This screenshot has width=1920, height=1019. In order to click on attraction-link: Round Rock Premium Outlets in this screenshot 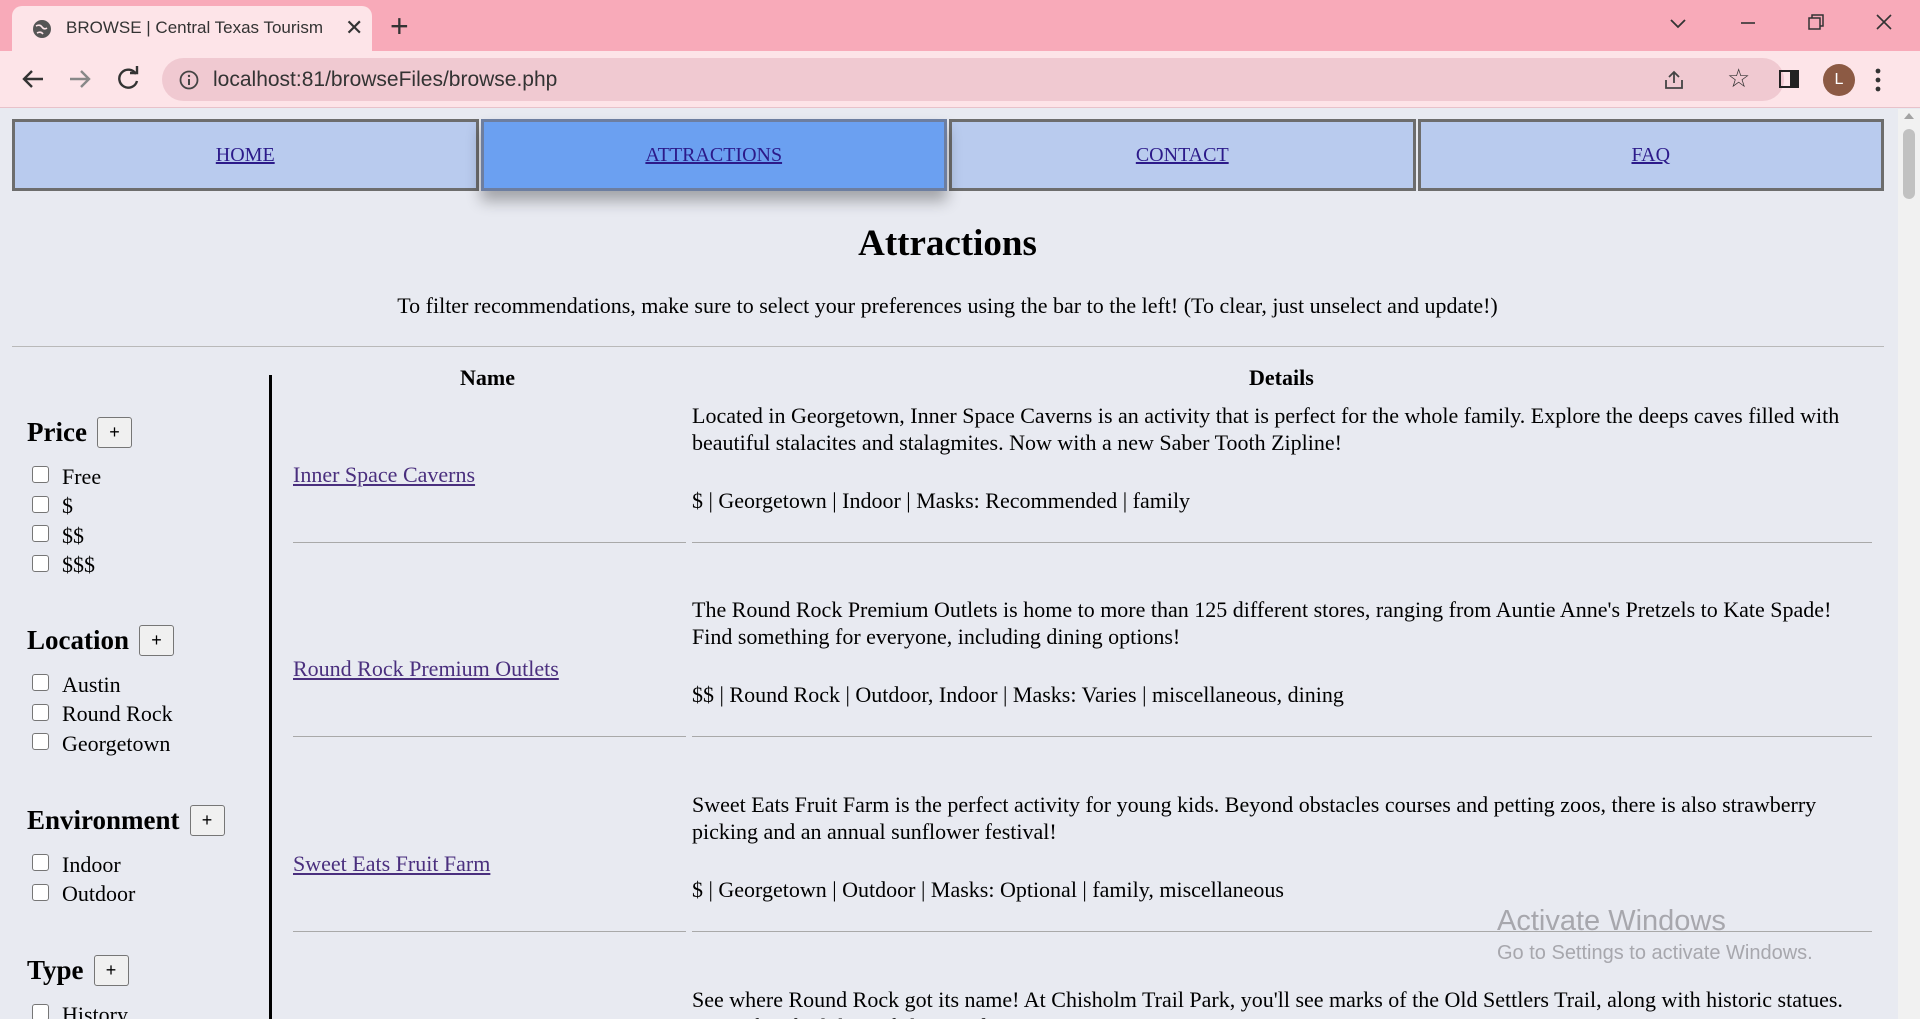, I will do `click(426, 669)`.